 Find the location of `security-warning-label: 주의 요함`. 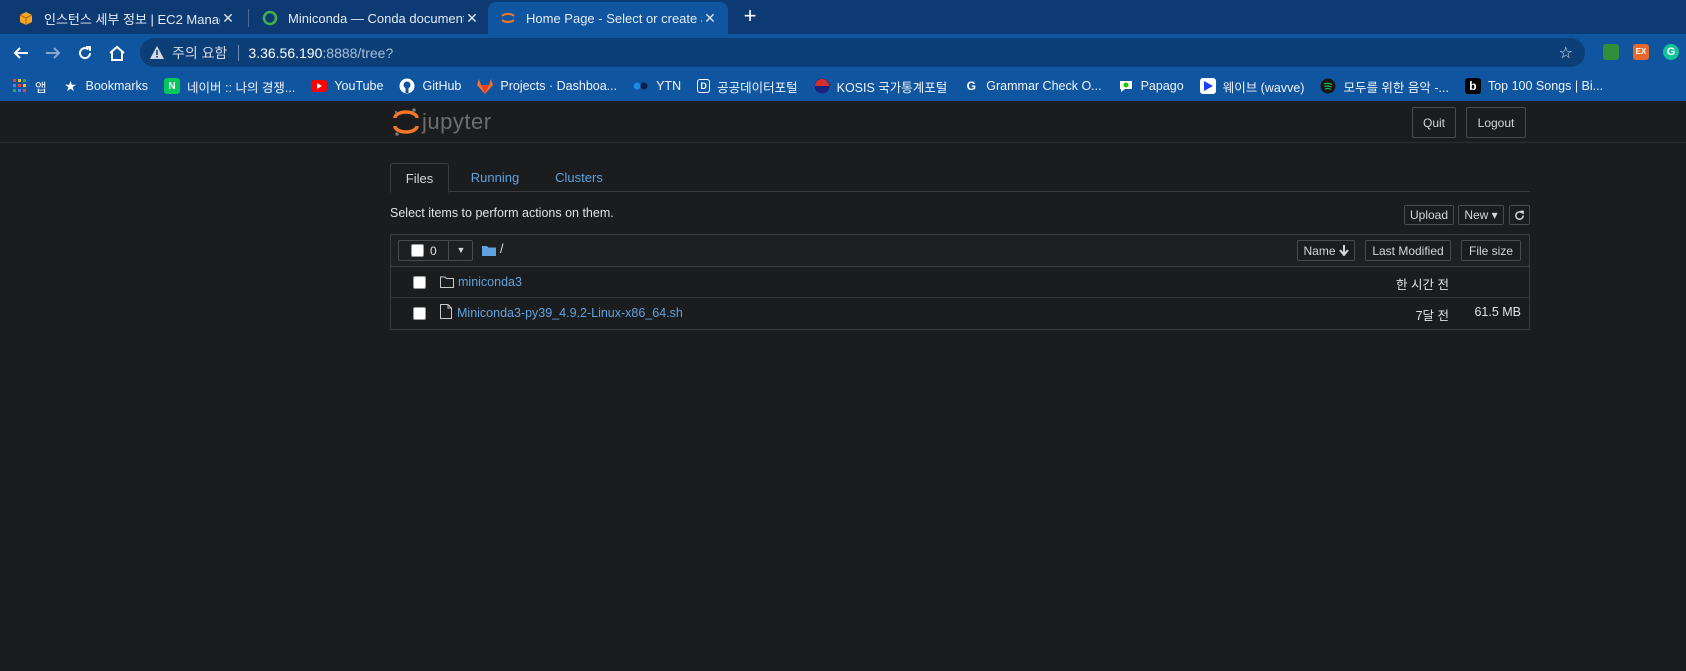

security-warning-label: 주의 요함 is located at coordinates (199, 53).